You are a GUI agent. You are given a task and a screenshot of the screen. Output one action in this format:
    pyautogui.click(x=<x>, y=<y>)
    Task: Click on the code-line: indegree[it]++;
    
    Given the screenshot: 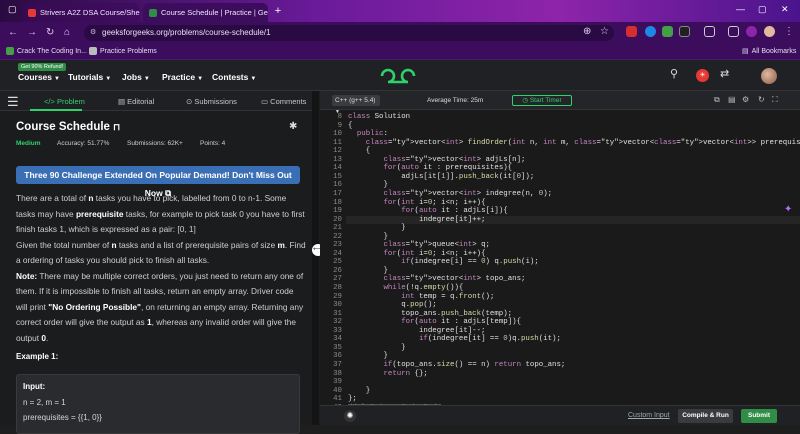 What is the action you would take?
    pyautogui.click(x=417, y=220)
    